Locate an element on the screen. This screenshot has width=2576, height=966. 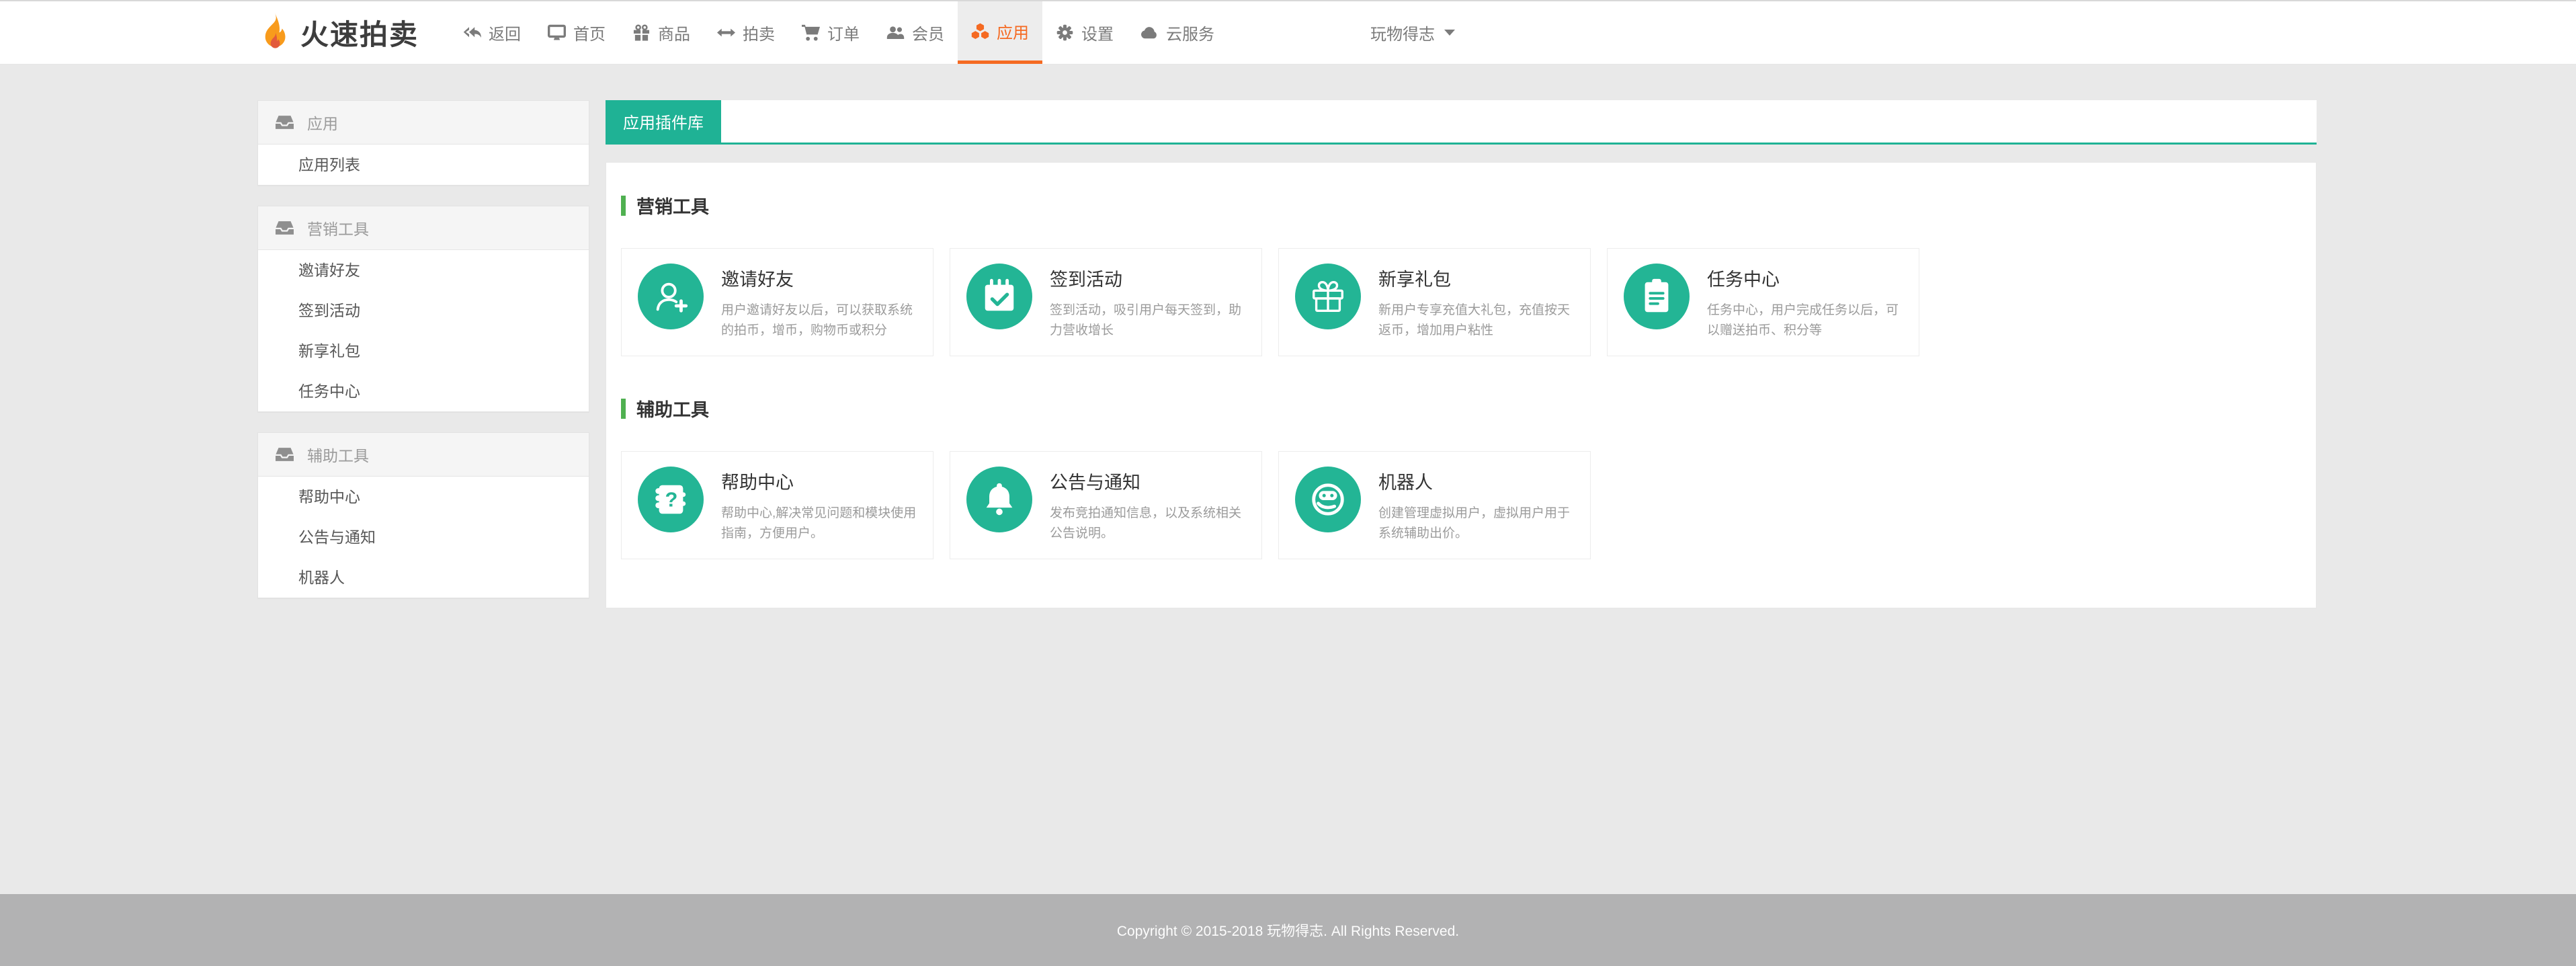
nav-item-label: 首页 is located at coordinates (589, 35).